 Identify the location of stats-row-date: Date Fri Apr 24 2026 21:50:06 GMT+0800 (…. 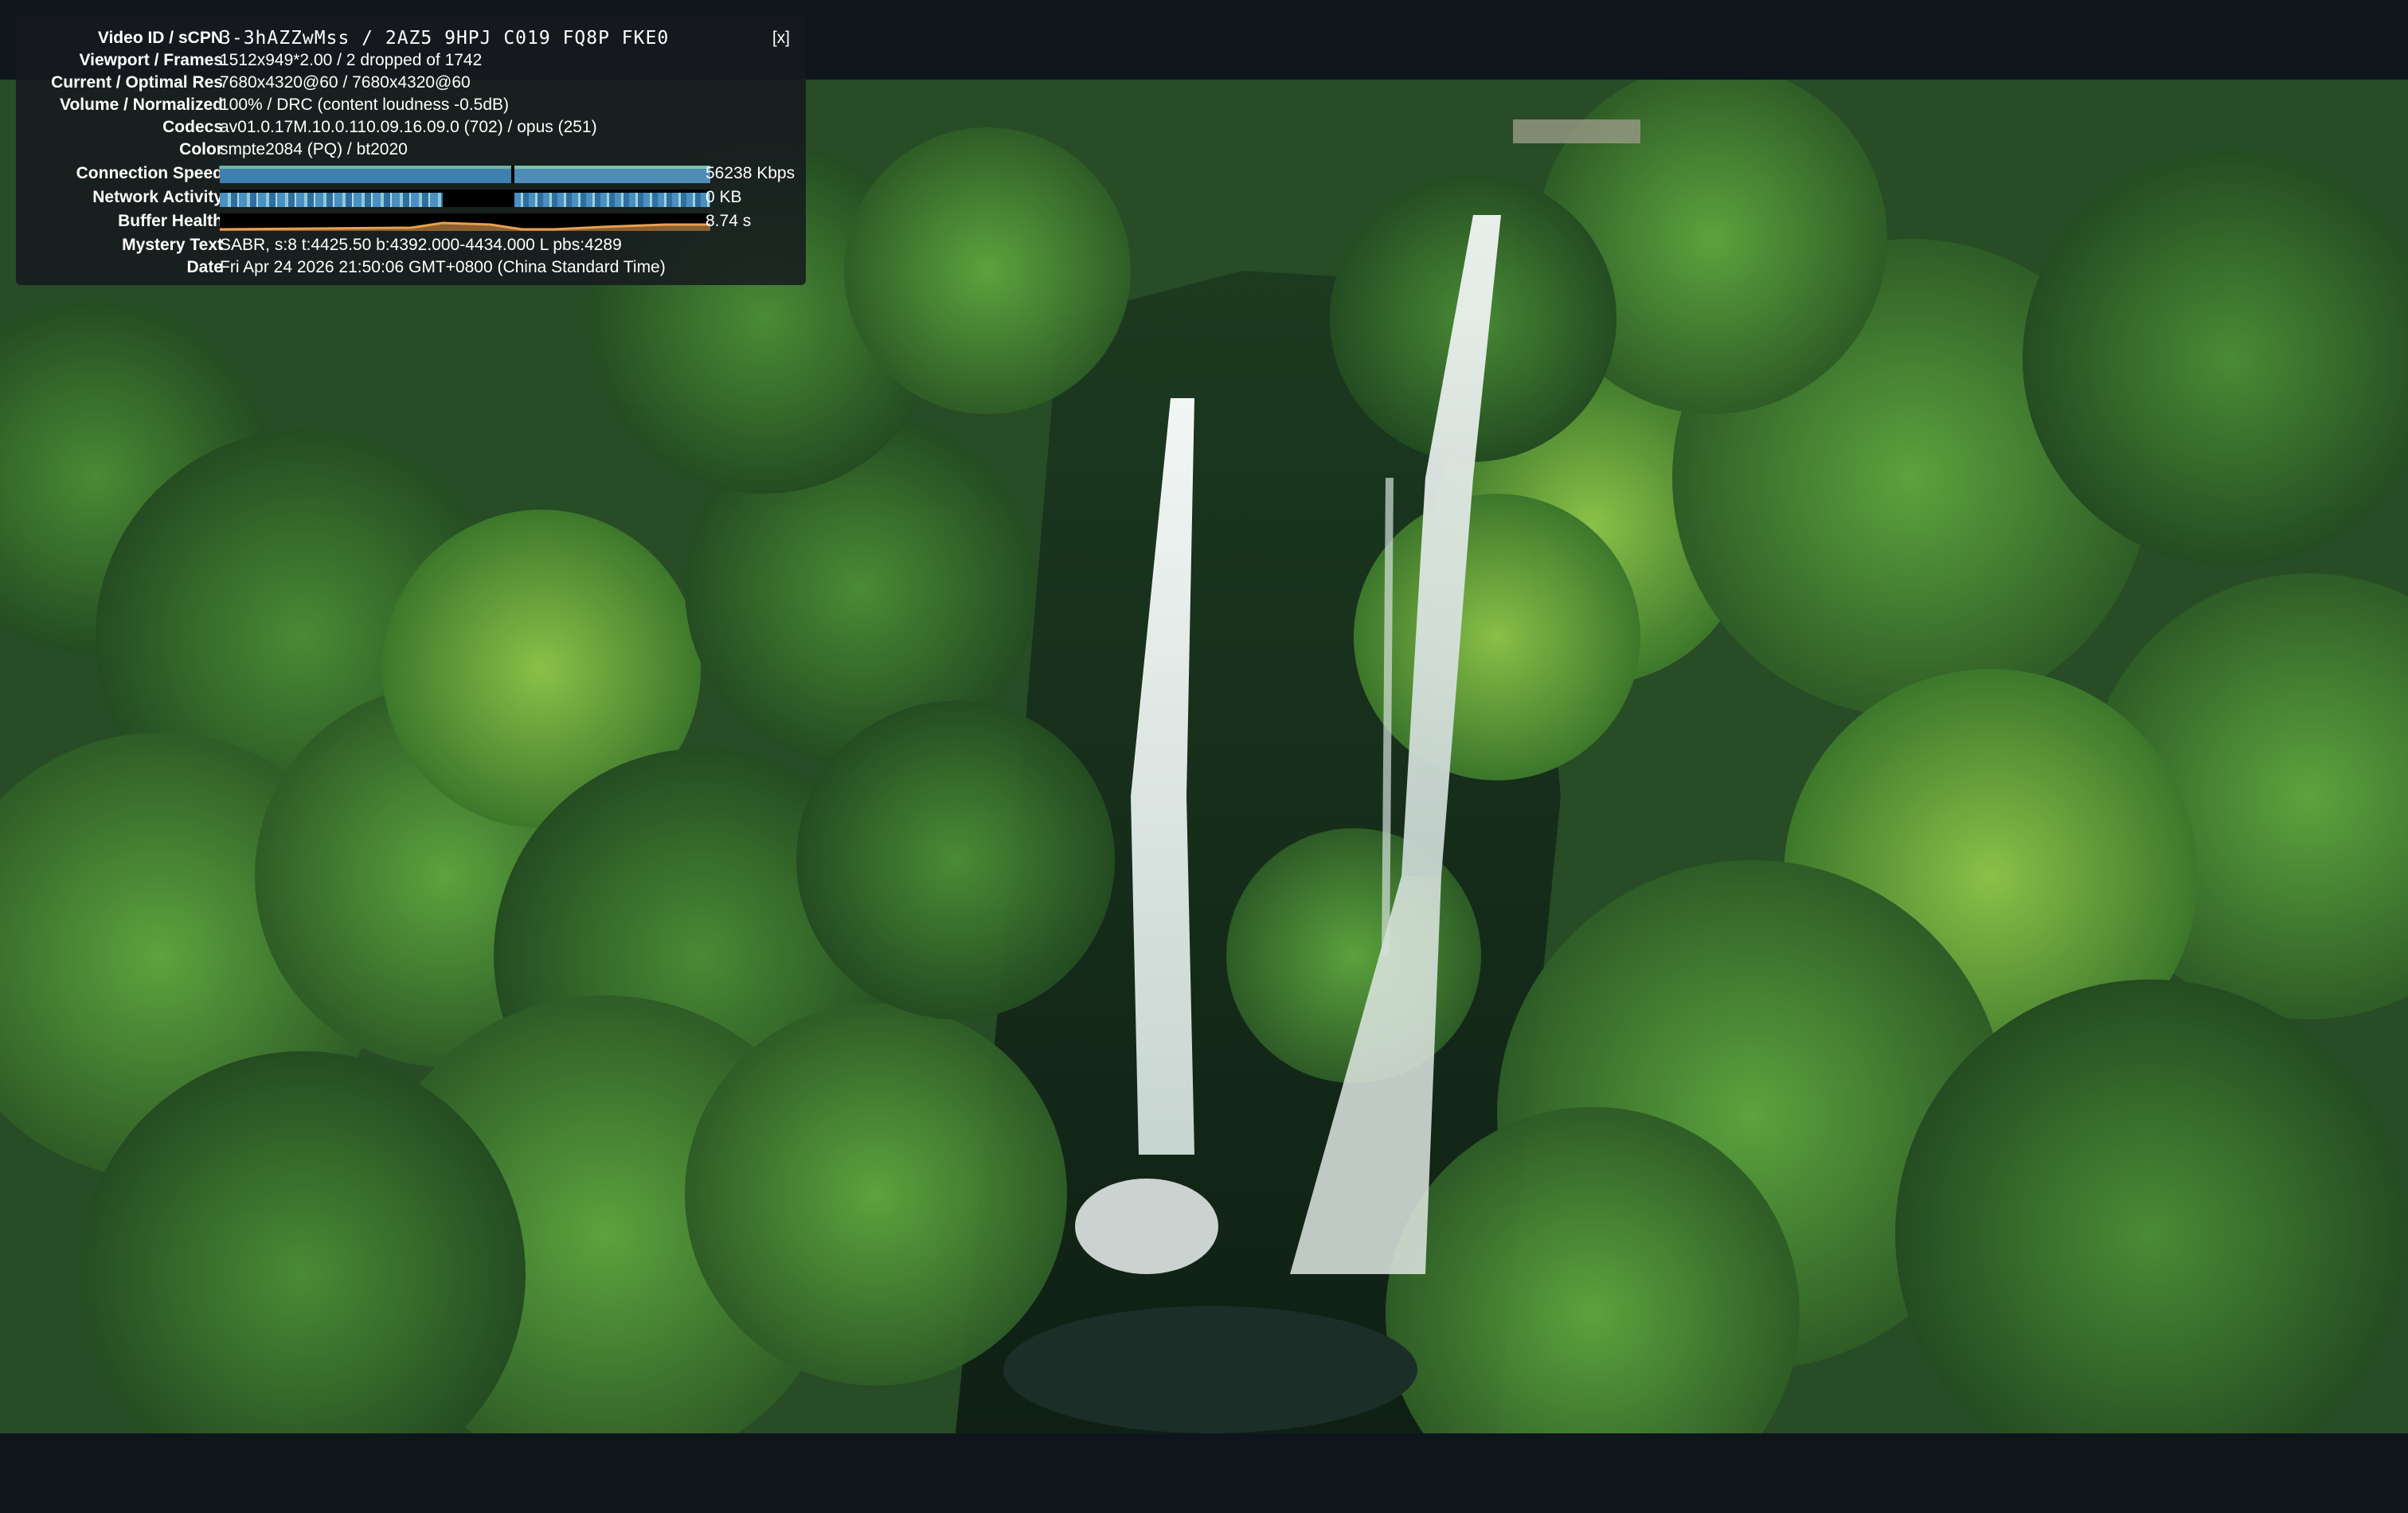
(411, 267).